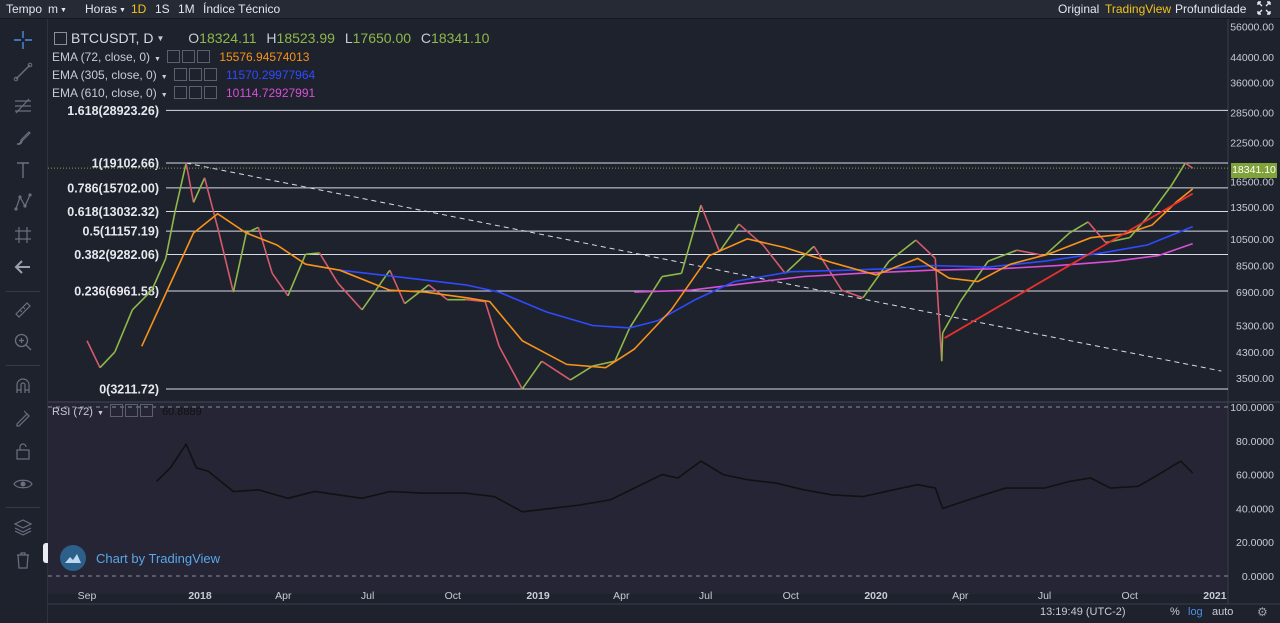  I want to click on symbol-name: BTCUSDT, D, so click(112, 38).